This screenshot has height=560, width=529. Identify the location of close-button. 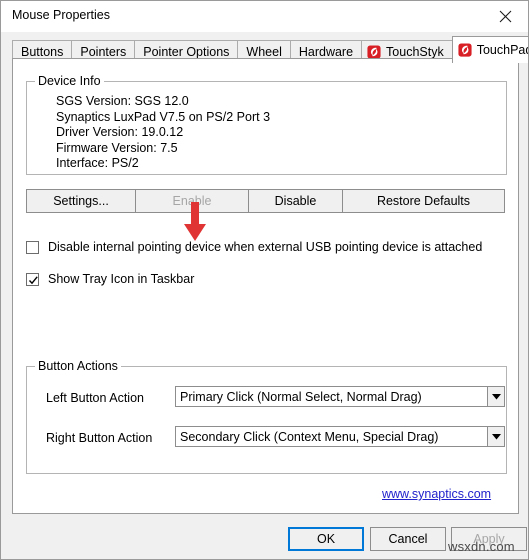
(505, 16).